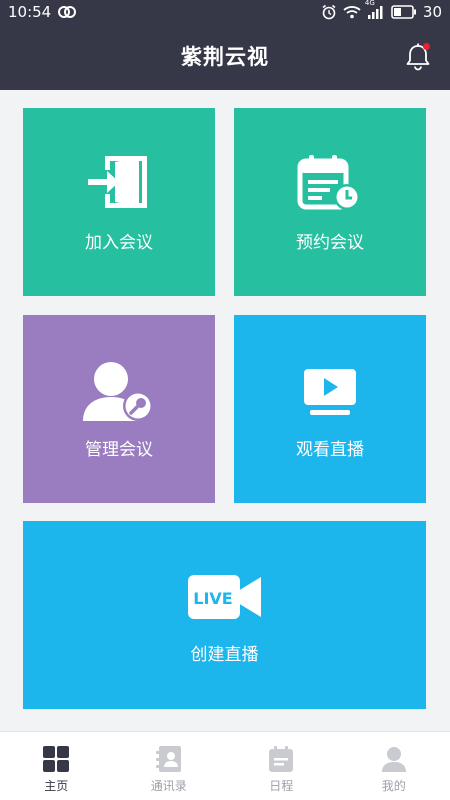 The image size is (450, 800). I want to click on bottom-tab-bar: 主页 通讯录 日程 我的, so click(225, 765).